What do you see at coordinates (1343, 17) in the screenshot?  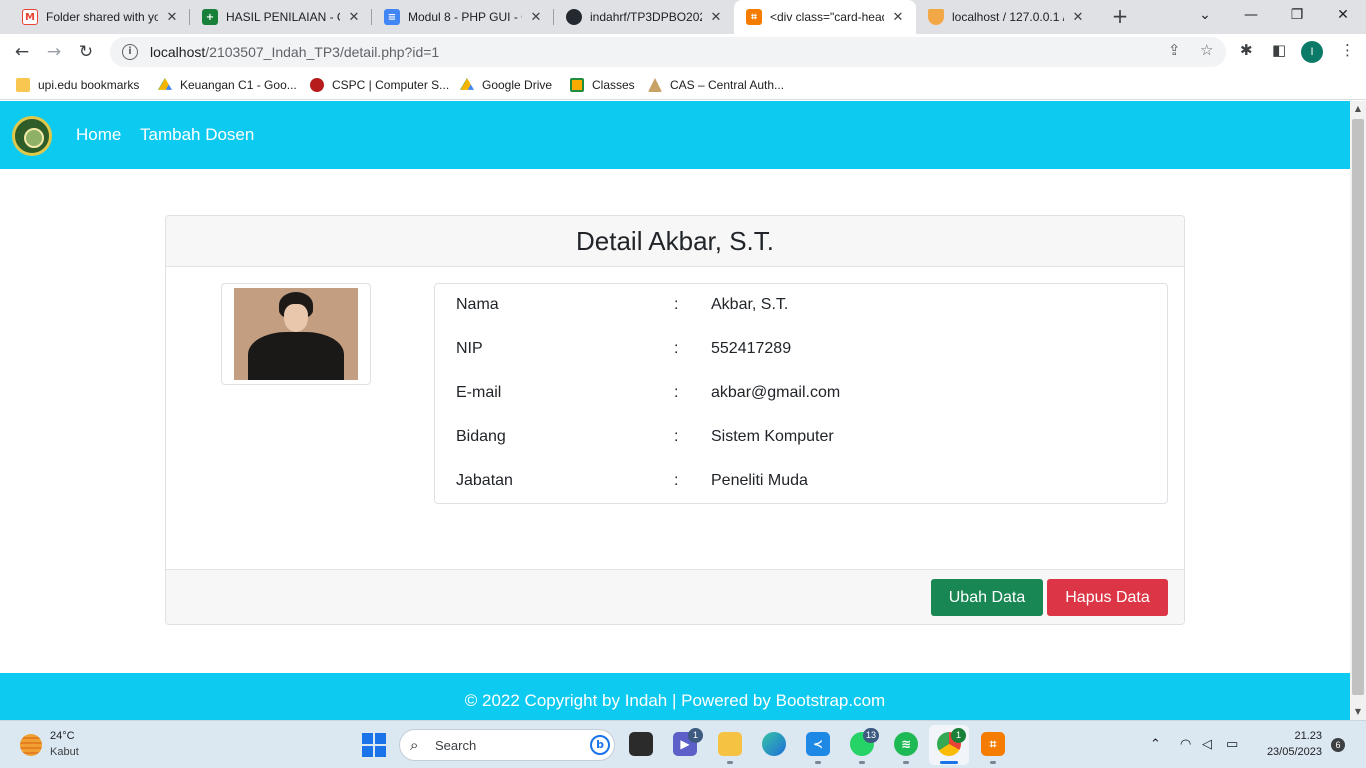 I see `close-window-button: ✕` at bounding box center [1343, 17].